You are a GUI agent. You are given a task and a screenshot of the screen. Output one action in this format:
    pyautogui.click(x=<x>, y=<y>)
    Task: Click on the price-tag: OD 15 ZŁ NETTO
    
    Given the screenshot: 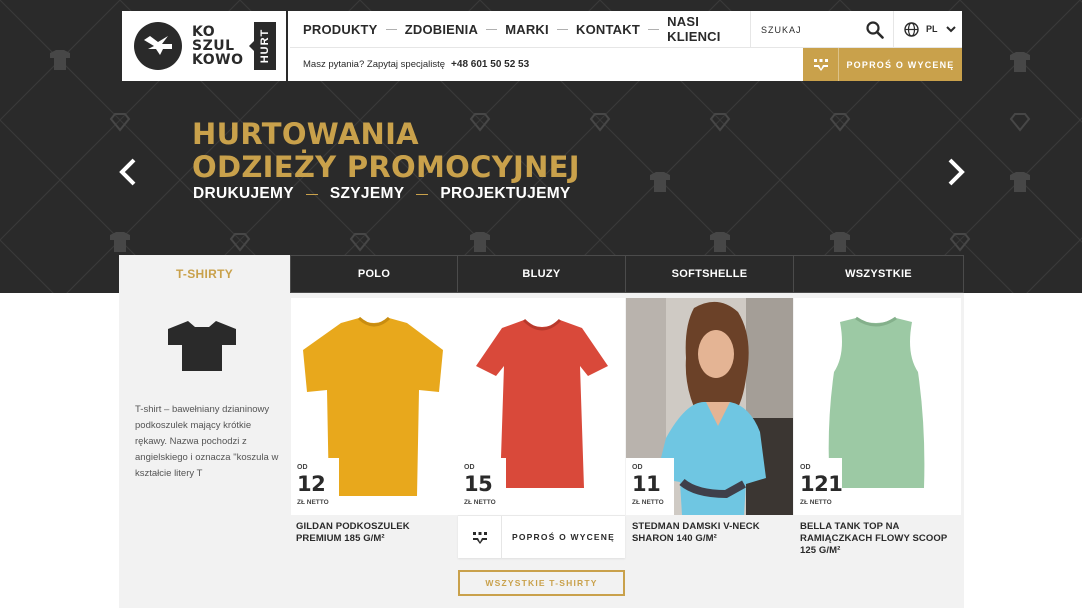 What is the action you would take?
    pyautogui.click(x=482, y=486)
    